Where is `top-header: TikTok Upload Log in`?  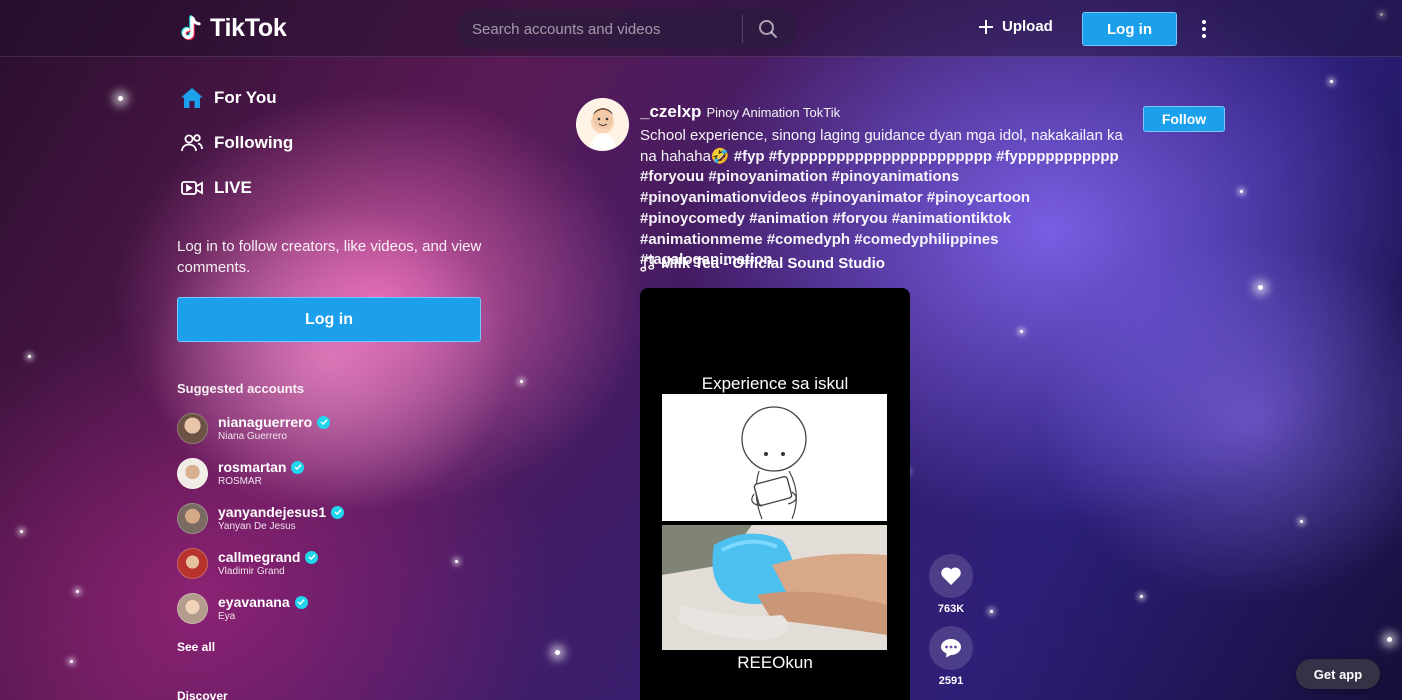 top-header: TikTok Upload Log in is located at coordinates (701, 28).